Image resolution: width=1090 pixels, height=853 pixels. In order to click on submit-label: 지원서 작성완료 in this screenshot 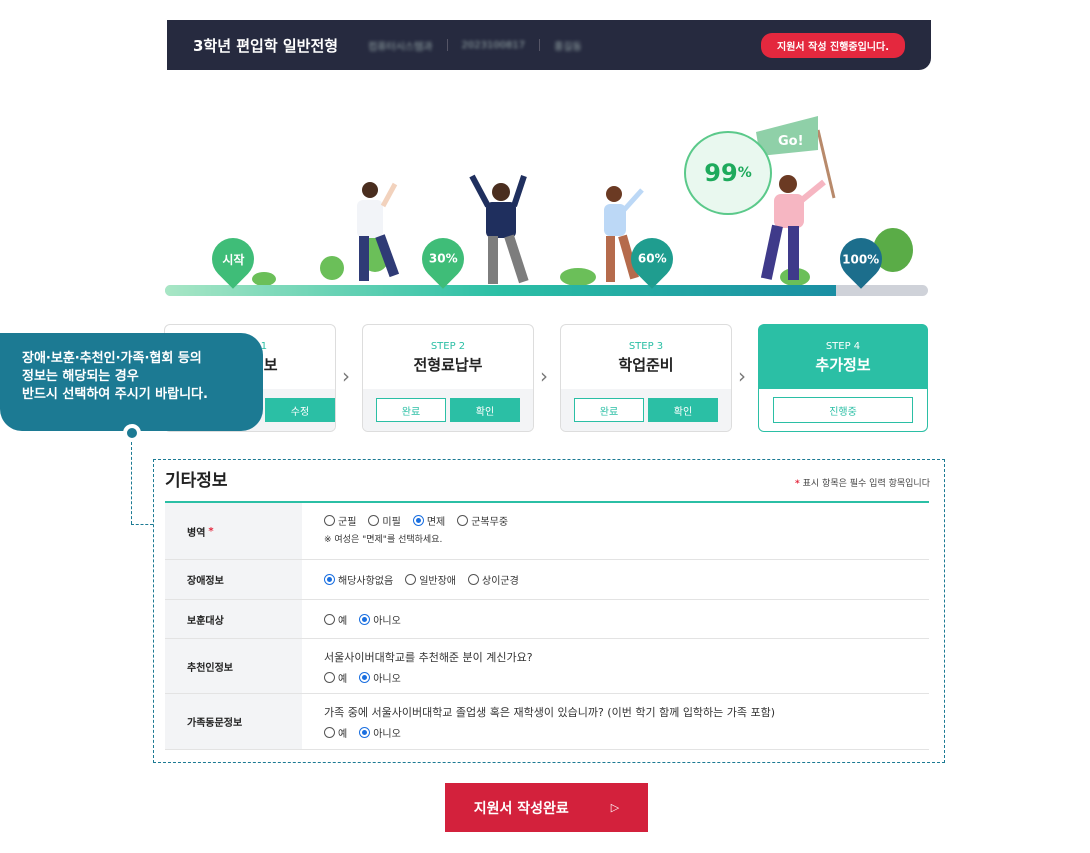, I will do `click(521, 808)`.